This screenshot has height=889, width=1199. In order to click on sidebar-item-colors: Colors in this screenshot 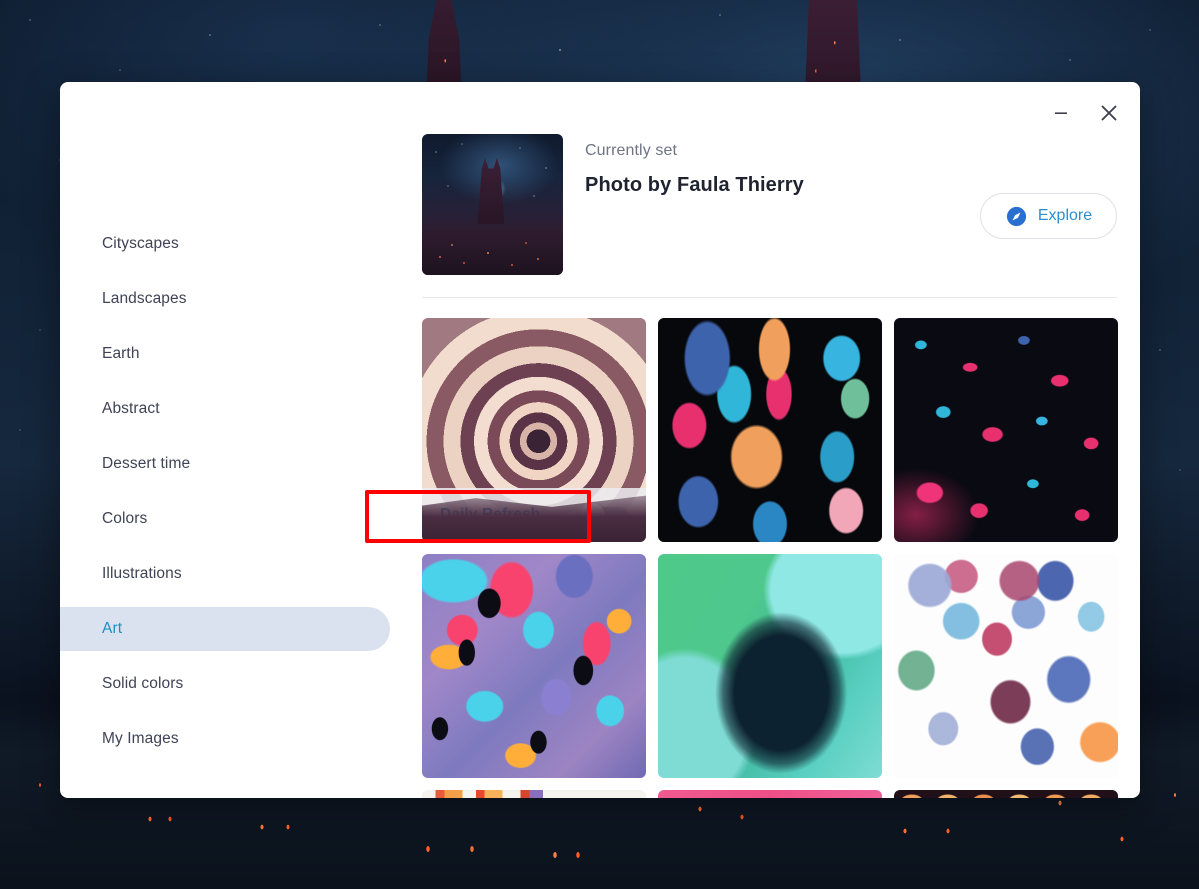, I will do `click(225, 519)`.